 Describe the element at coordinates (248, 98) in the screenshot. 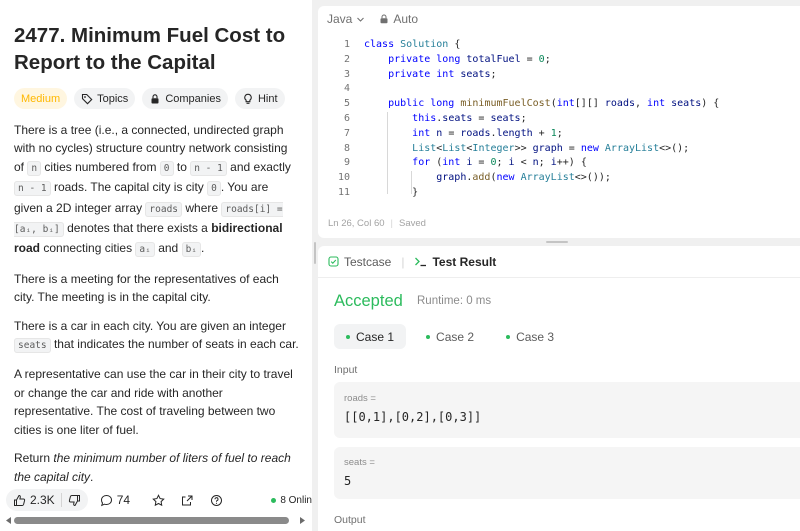

I see `lightbulb-icon` at that location.